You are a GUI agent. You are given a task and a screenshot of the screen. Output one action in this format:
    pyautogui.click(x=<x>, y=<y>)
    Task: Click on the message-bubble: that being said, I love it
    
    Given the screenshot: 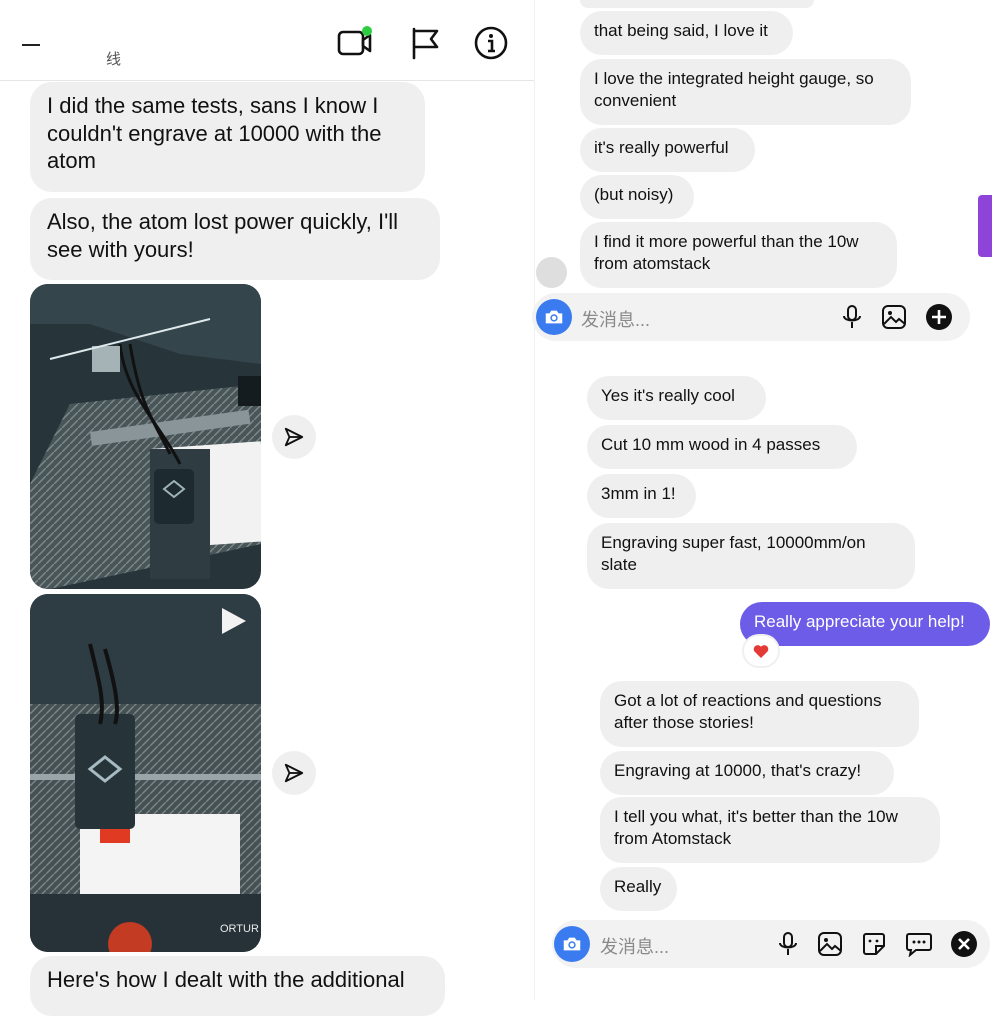 What is the action you would take?
    pyautogui.click(x=686, y=33)
    